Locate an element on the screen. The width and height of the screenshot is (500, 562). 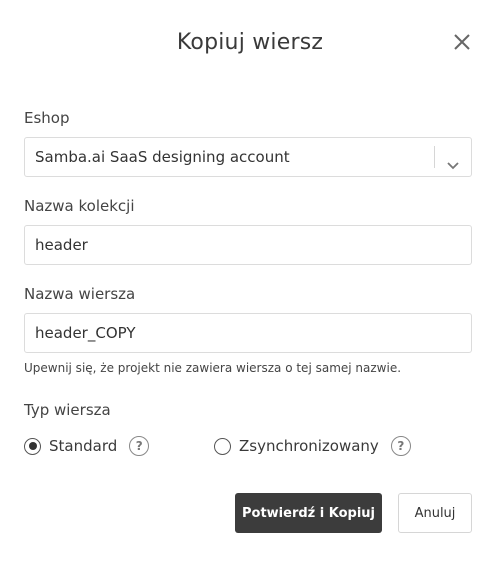
collection-name-input: header is located at coordinates (248, 245).